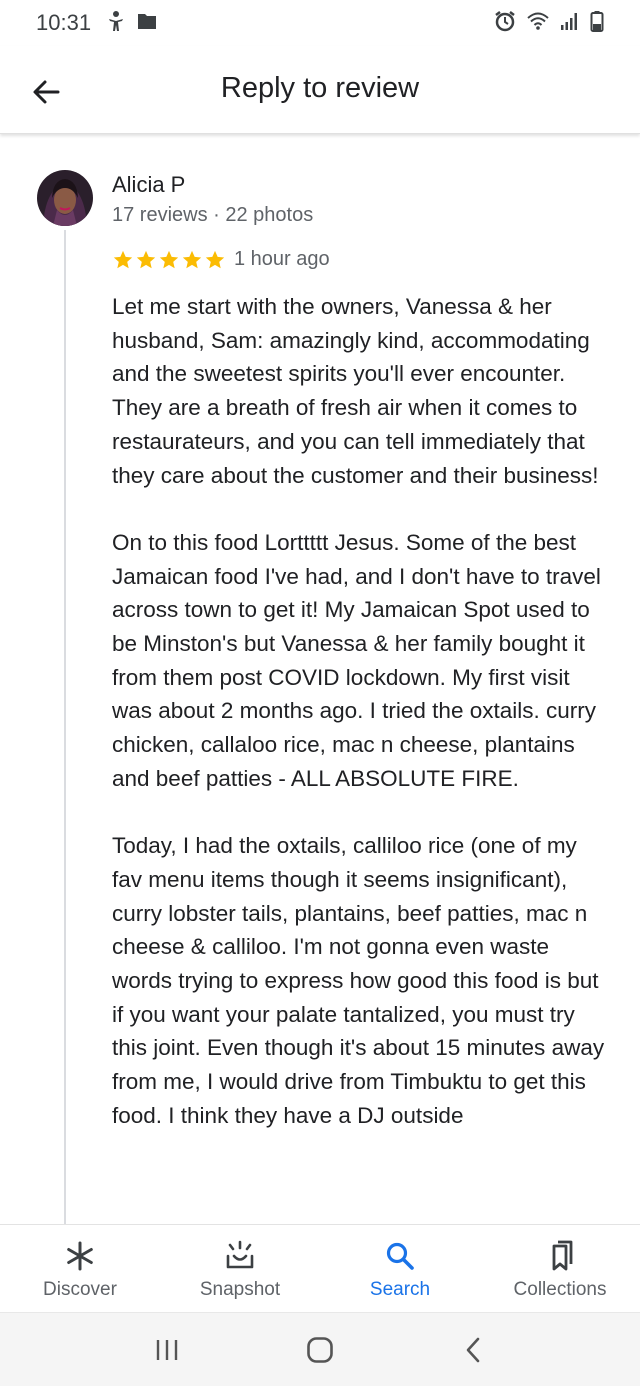 The image size is (640, 1386). What do you see at coordinates (400, 1256) in the screenshot?
I see `search-icon` at bounding box center [400, 1256].